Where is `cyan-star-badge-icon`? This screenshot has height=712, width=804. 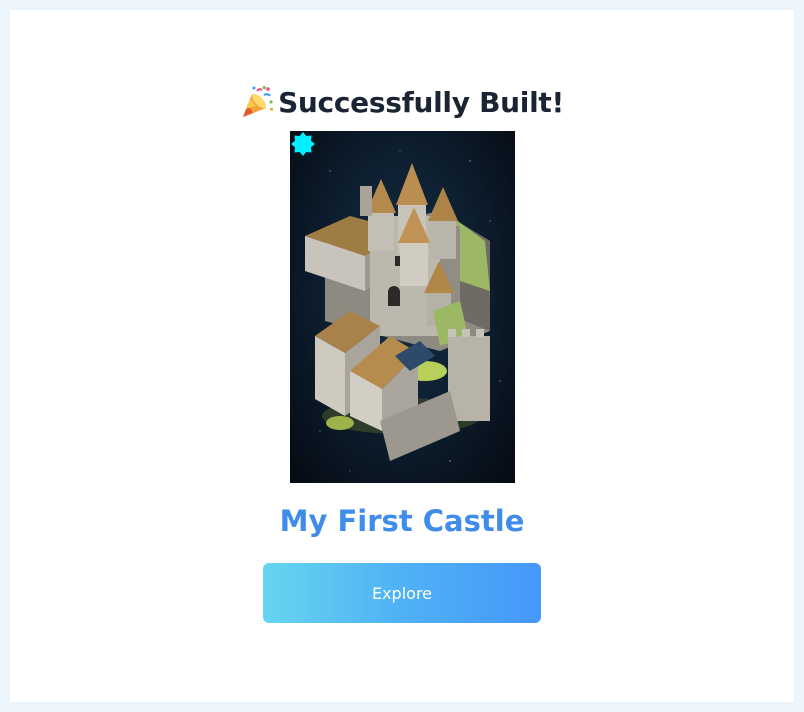
cyan-star-badge-icon is located at coordinates (304, 145).